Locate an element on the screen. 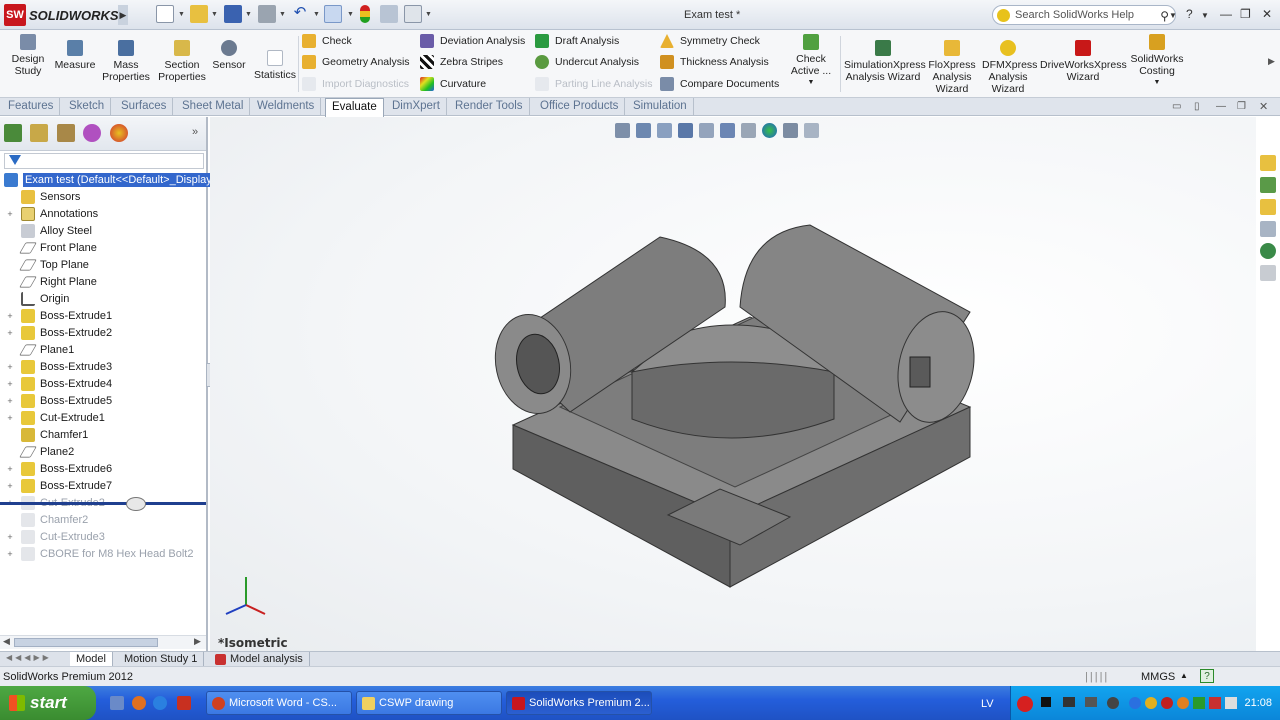 This screenshot has width=1280, height=720. tree-item: + Boss-Extrude7 is located at coordinates (103, 485).